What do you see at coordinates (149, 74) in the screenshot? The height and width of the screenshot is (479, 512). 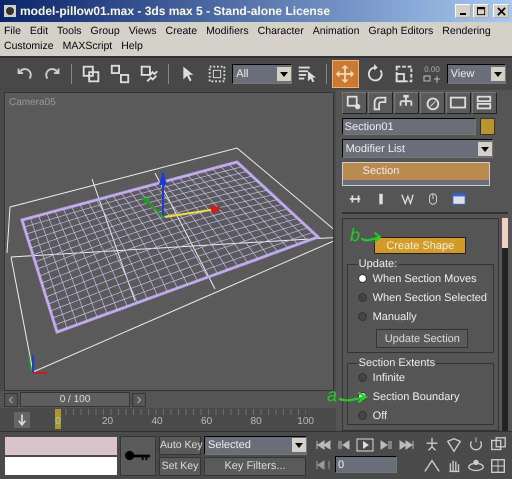 I see `bind-icon` at bounding box center [149, 74].